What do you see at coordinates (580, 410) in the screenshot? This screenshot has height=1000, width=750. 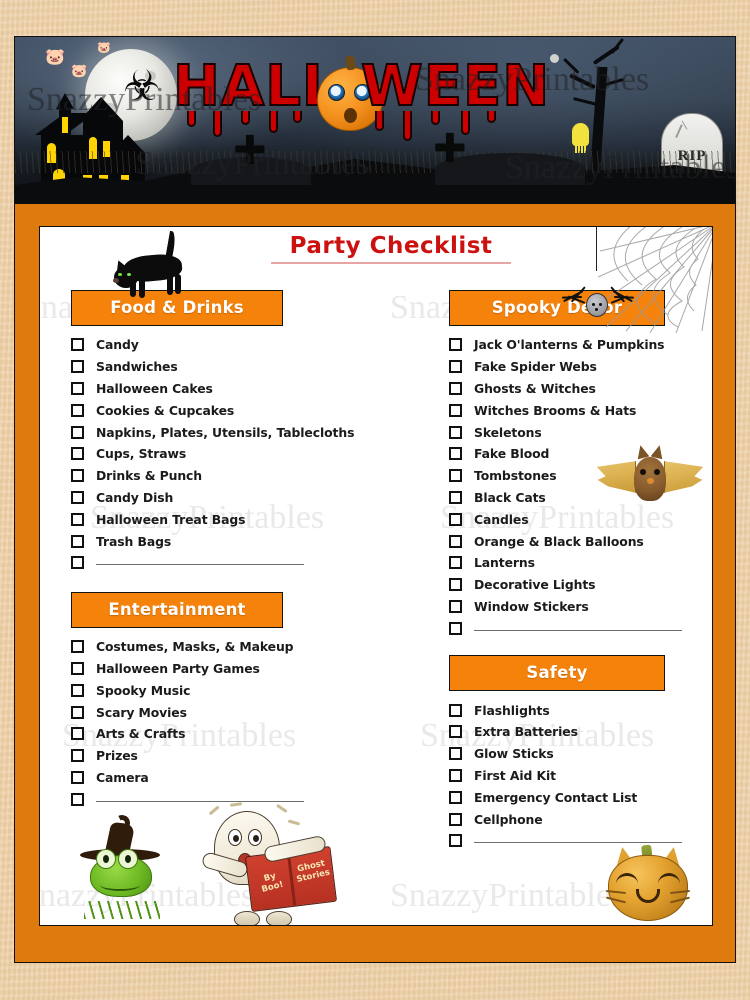 I see `list-item: Witches Brooms & Hats` at bounding box center [580, 410].